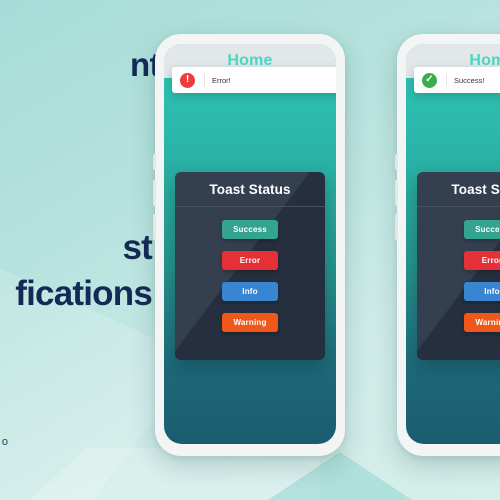 This screenshot has width=500, height=500. I want to click on background-polygon-bottom-teal, so click(340, 476).